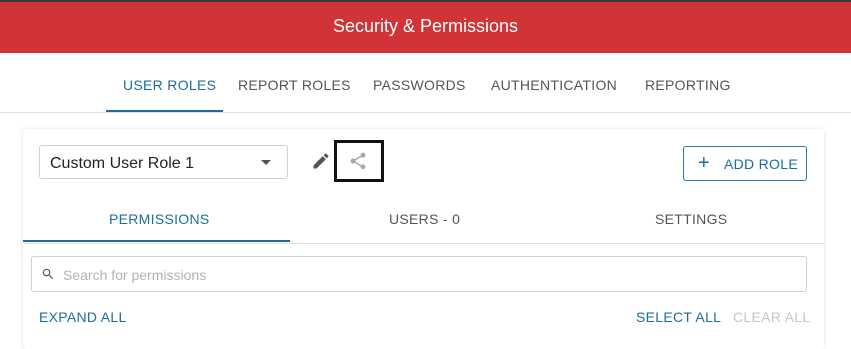 The width and height of the screenshot is (851, 349). I want to click on tab-permissions: PERMISSIONS, so click(159, 219).